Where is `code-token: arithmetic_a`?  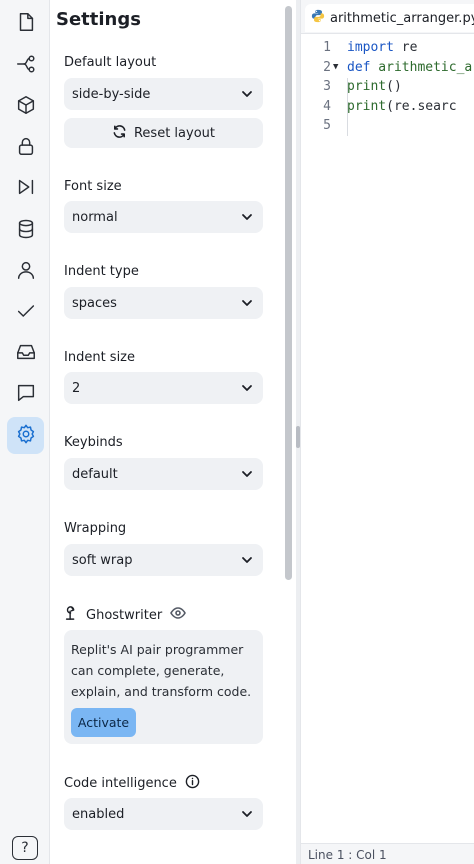
code-token: arithmetic_a is located at coordinates (421, 67).